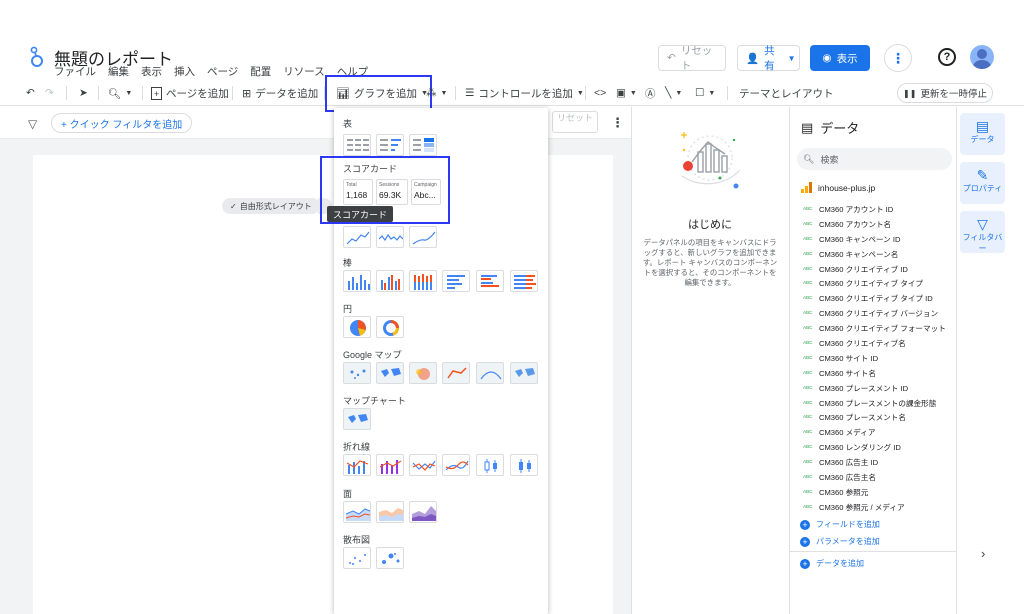  What do you see at coordinates (32, 124) in the screenshot?
I see `filter-icon: ▽` at bounding box center [32, 124].